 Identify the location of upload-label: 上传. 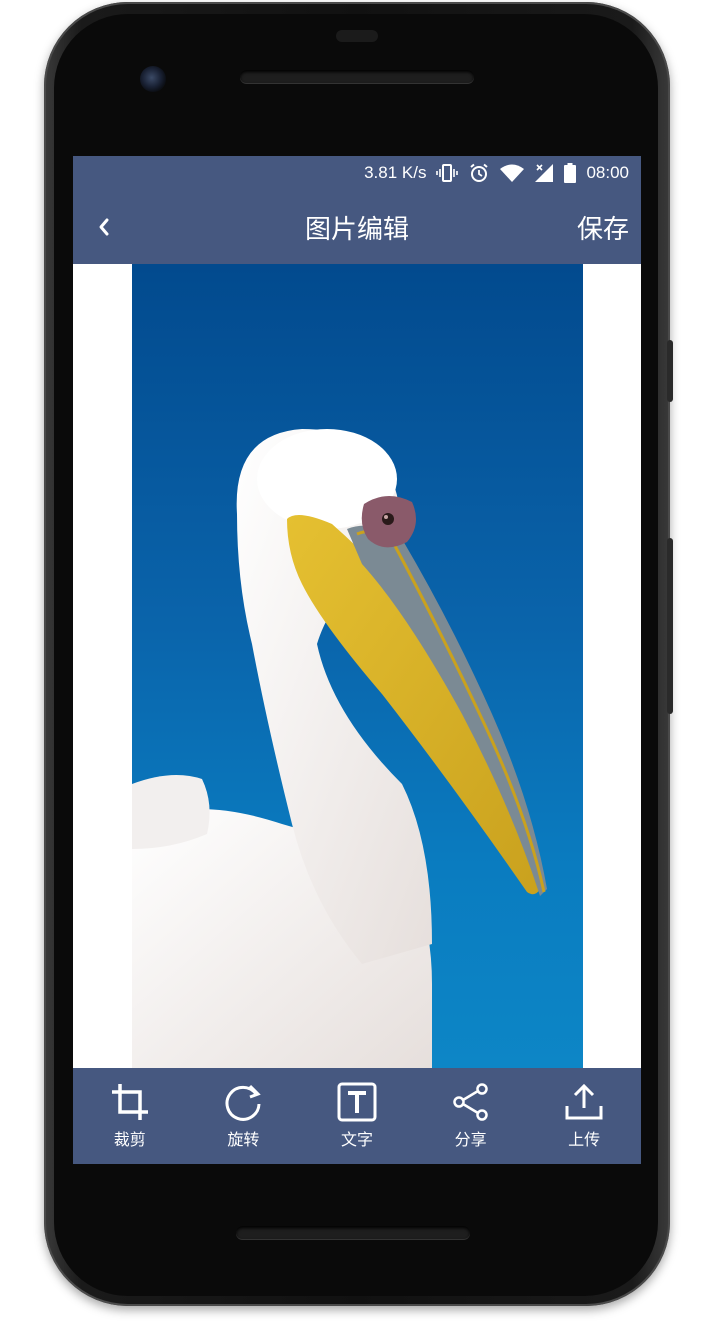
(584, 1139).